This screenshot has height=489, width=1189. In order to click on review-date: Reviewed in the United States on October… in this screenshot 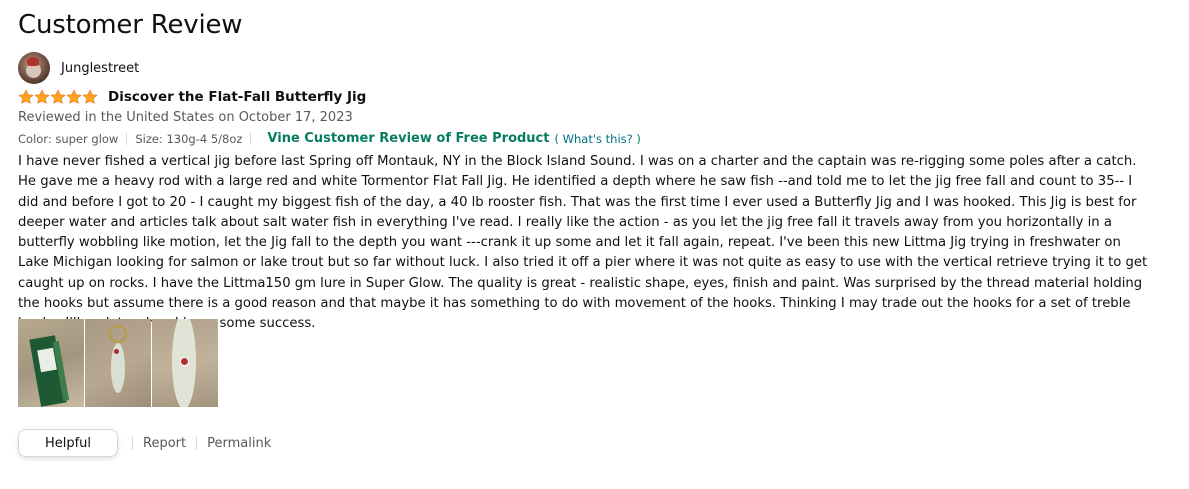, I will do `click(185, 117)`.